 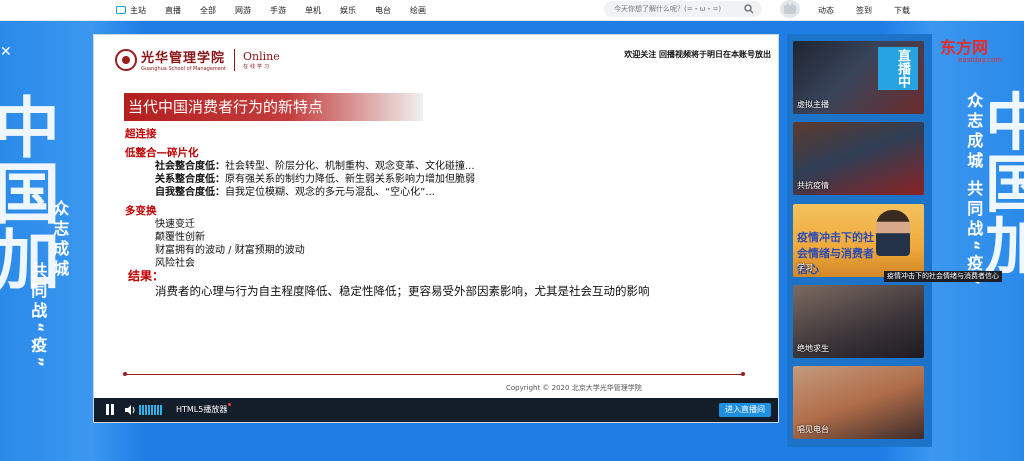 I want to click on volume-icon, so click(x=130, y=410).